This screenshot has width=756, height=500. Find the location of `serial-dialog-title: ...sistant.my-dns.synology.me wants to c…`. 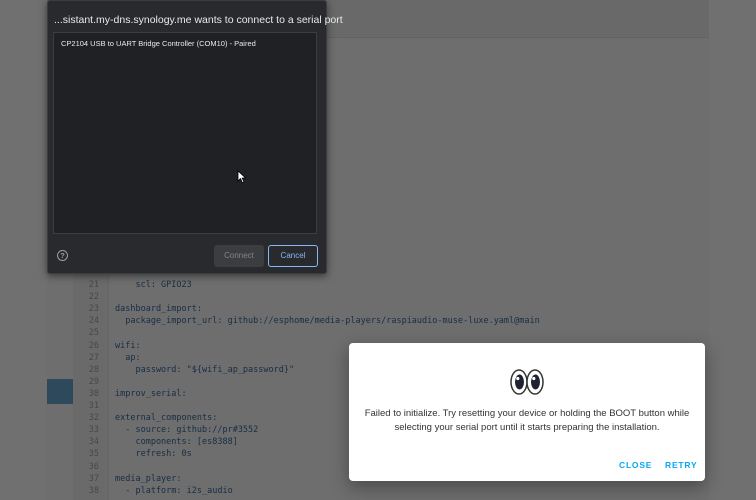

serial-dialog-title: ...sistant.my-dns.synology.me wants to c… is located at coordinates (198, 20).